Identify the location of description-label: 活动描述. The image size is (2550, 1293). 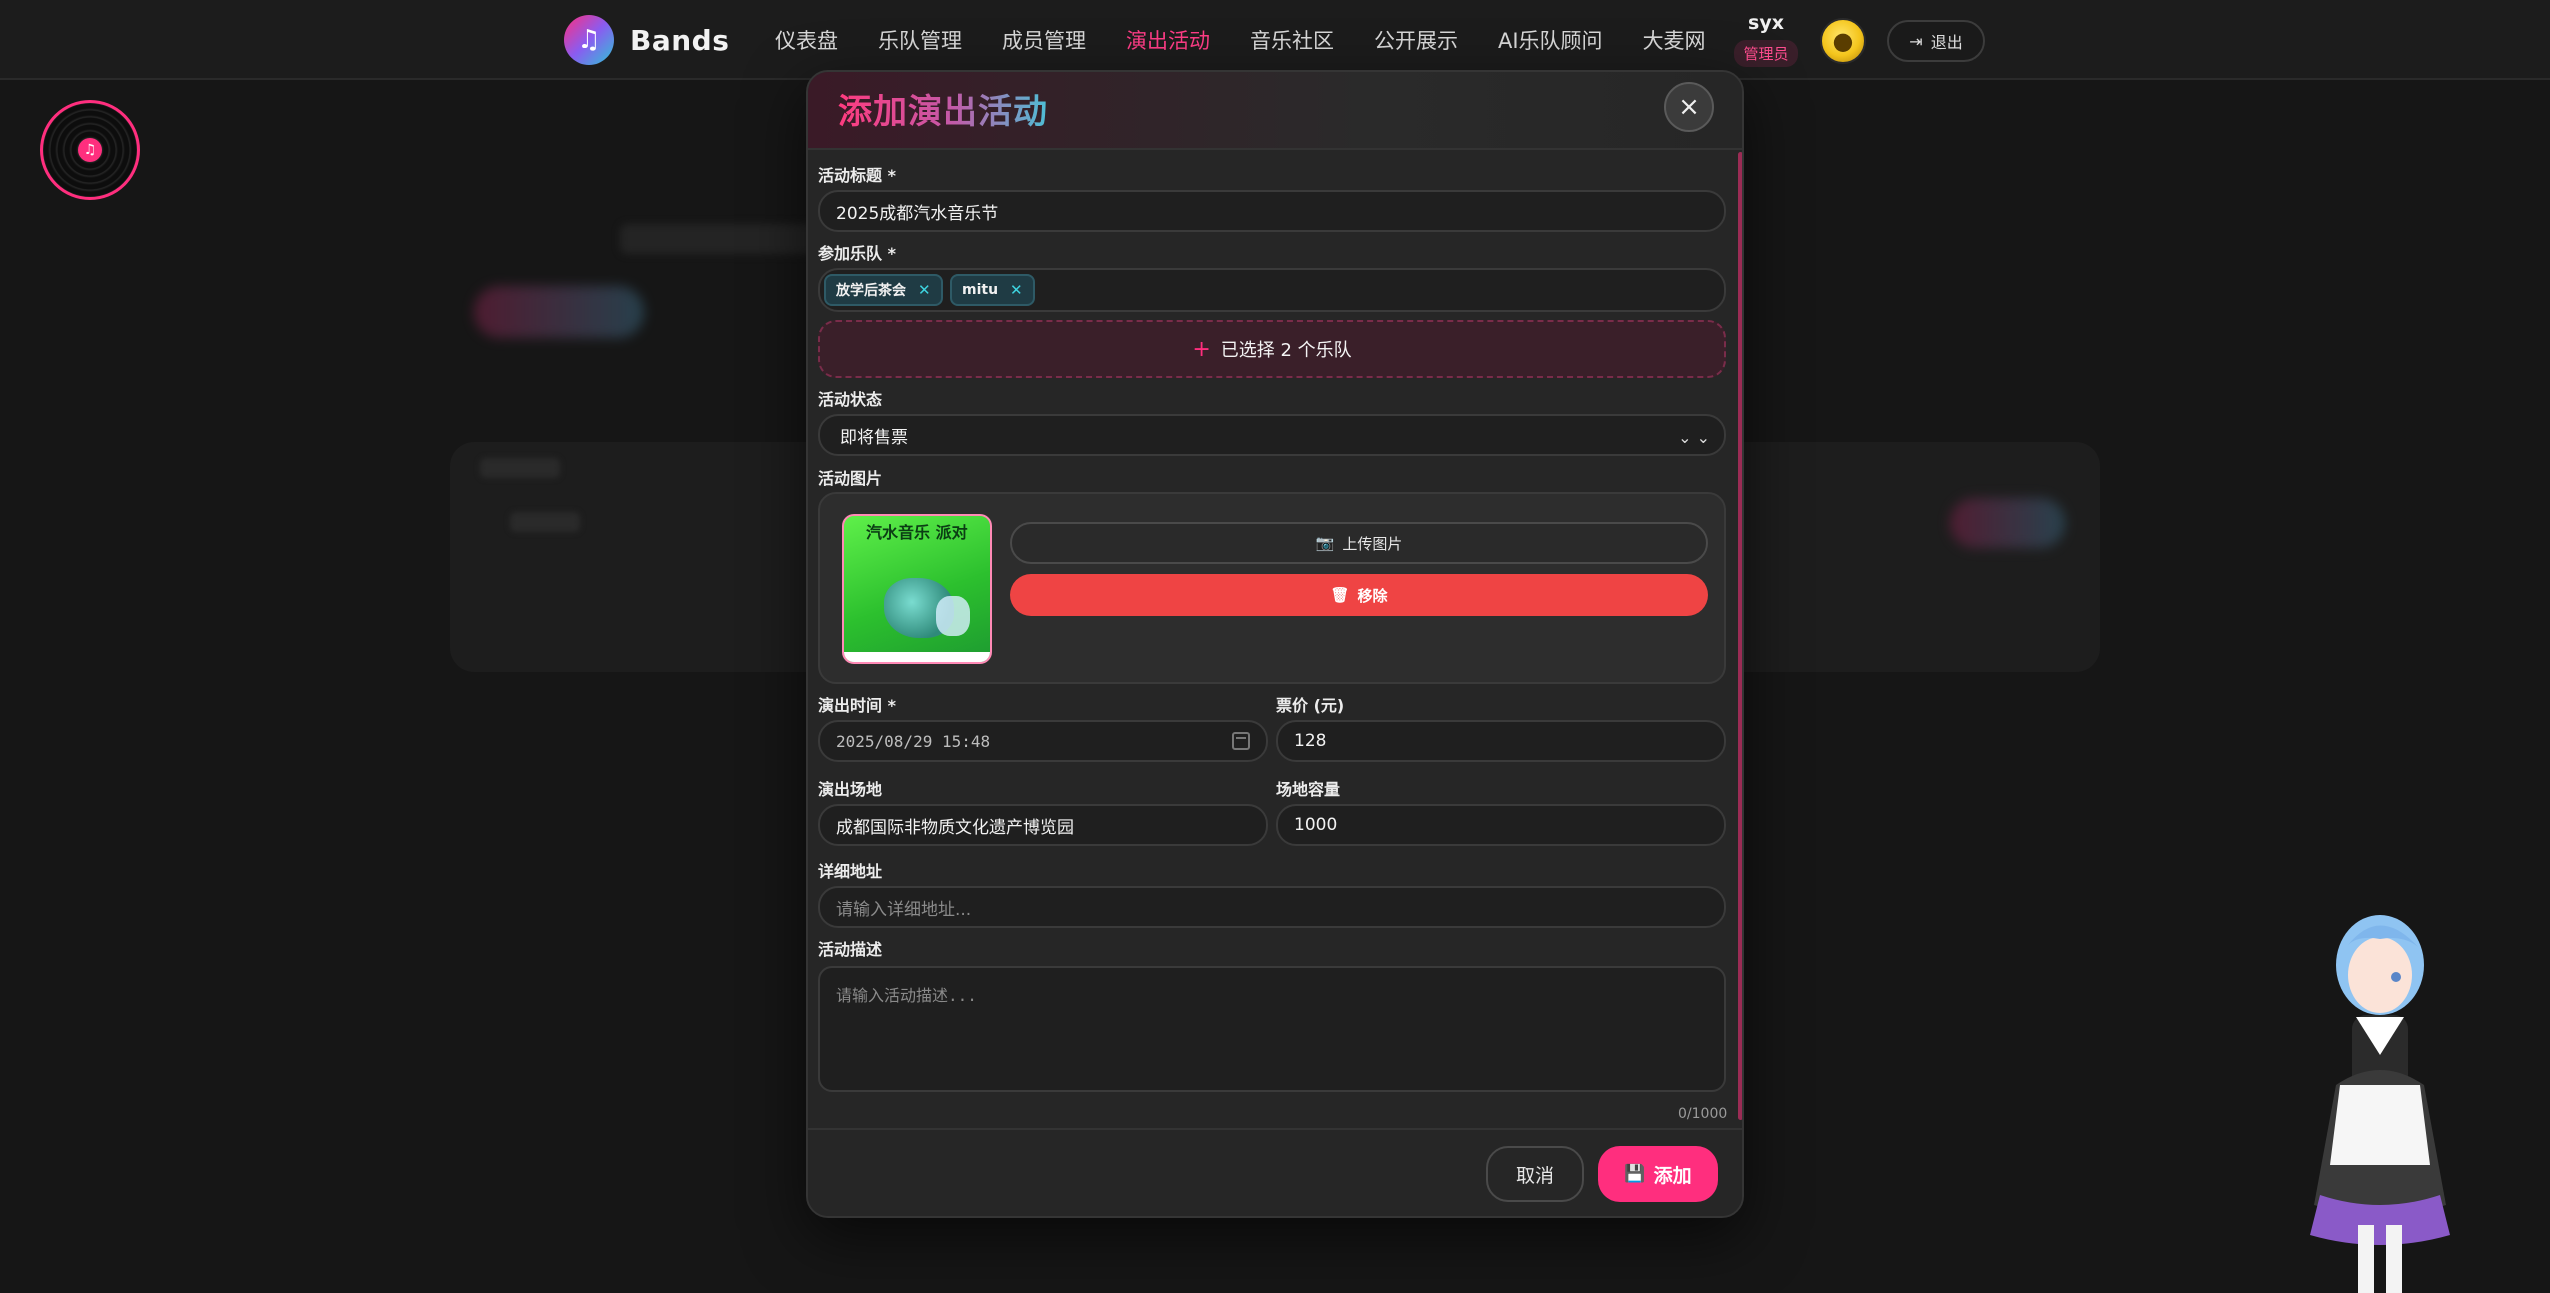
(850, 949).